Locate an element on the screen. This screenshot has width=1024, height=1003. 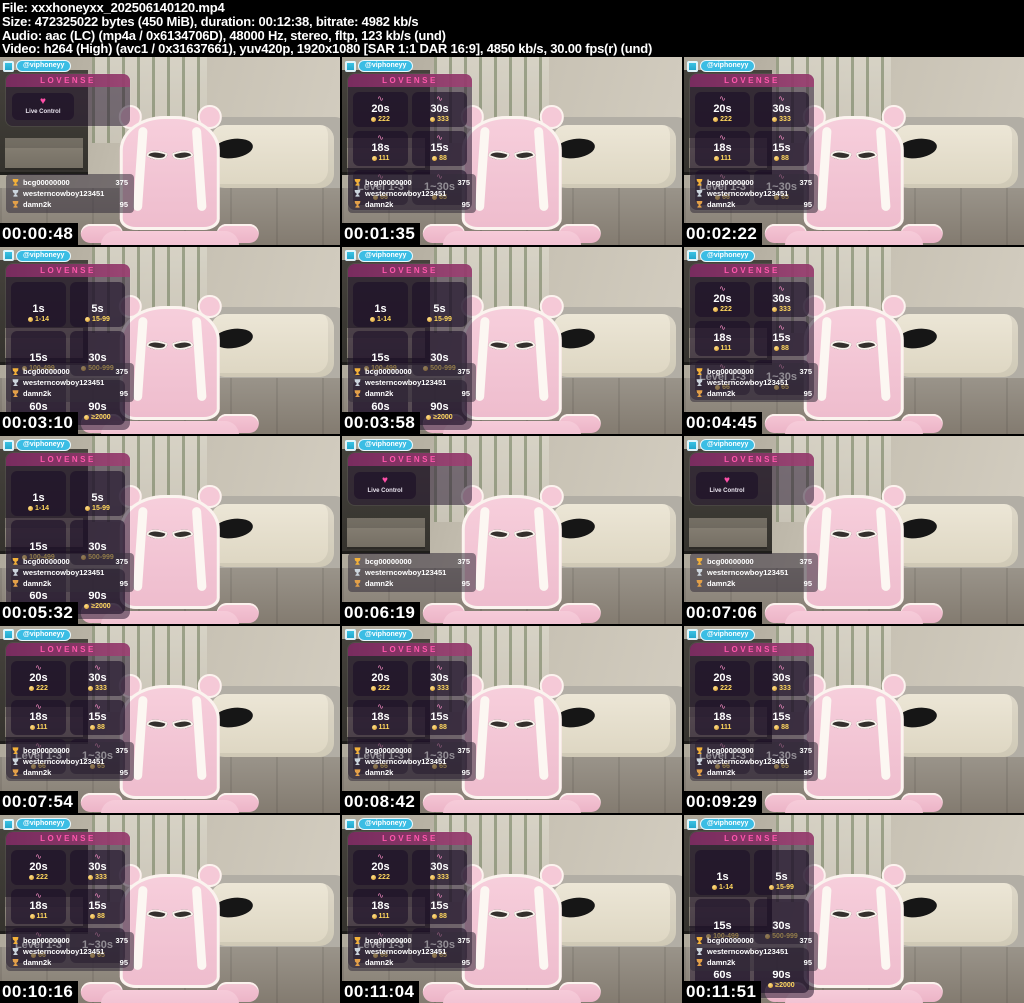
timestamp: 00:08:42 is located at coordinates (381, 802).